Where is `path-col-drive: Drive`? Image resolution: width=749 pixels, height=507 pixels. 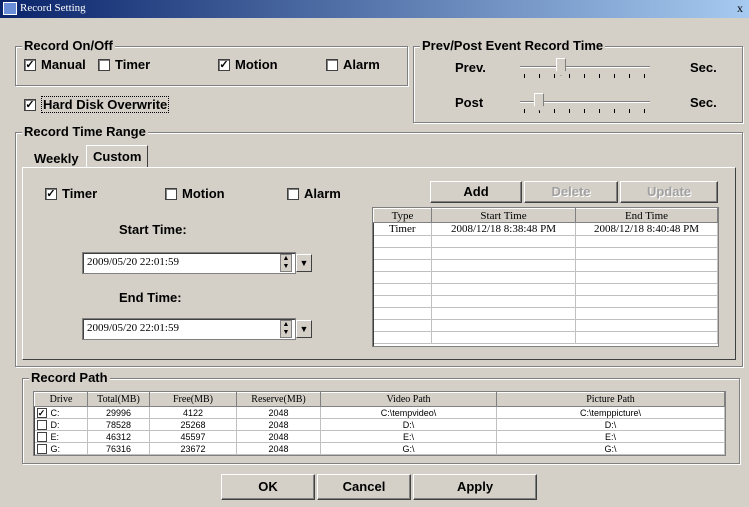
path-col-drive: Drive is located at coordinates (61, 399).